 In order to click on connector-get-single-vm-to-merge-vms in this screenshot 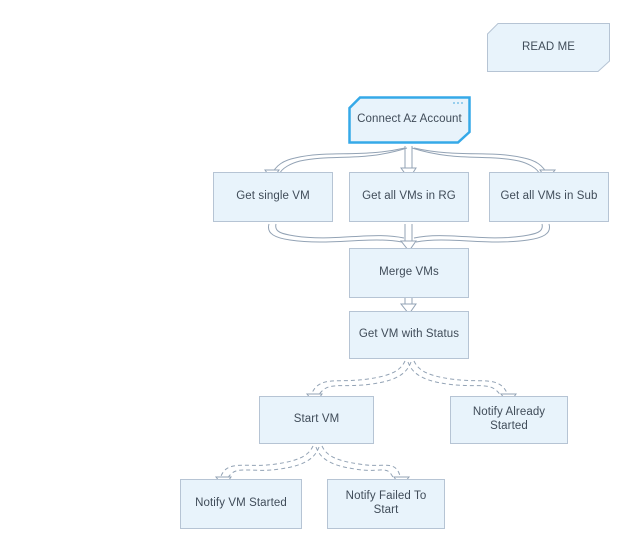, I will do `click(336, 233)`.